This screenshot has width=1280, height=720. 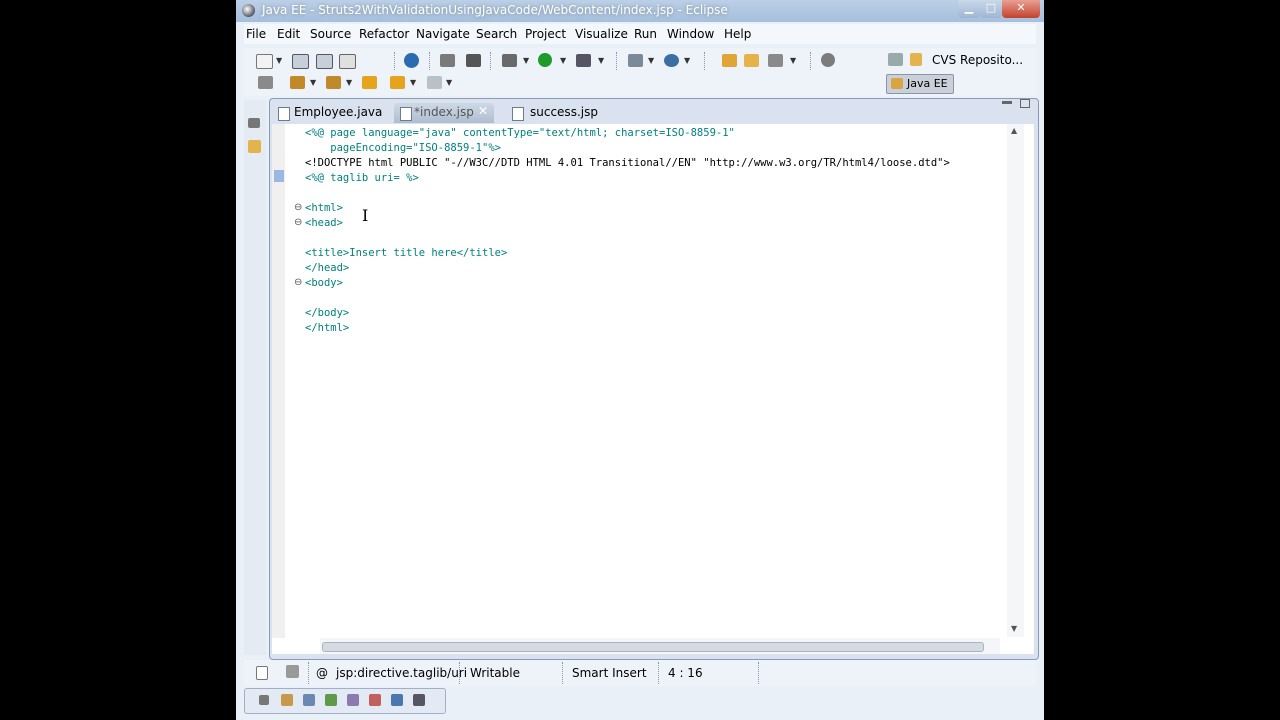 What do you see at coordinates (653, 647) in the screenshot?
I see `horizontal-scroll-thumb` at bounding box center [653, 647].